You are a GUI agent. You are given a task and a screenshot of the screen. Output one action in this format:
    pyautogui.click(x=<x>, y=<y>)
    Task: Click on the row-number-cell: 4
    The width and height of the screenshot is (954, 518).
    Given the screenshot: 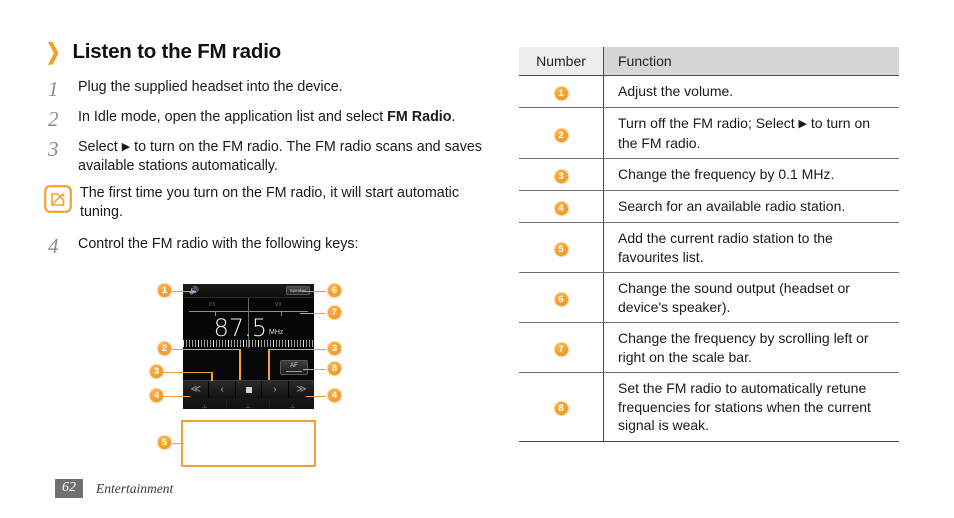 What is the action you would take?
    pyautogui.click(x=561, y=206)
    